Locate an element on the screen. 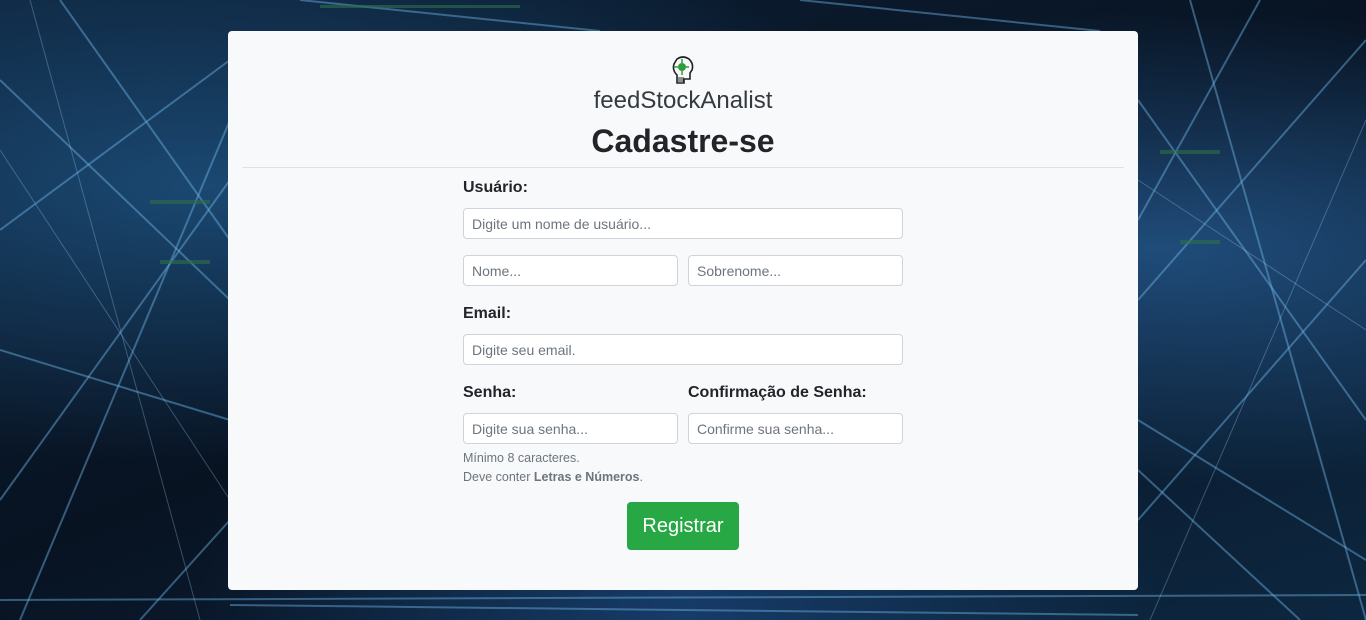 Image resolution: width=1366 pixels, height=620 pixels. last-name-input is located at coordinates (795, 270).